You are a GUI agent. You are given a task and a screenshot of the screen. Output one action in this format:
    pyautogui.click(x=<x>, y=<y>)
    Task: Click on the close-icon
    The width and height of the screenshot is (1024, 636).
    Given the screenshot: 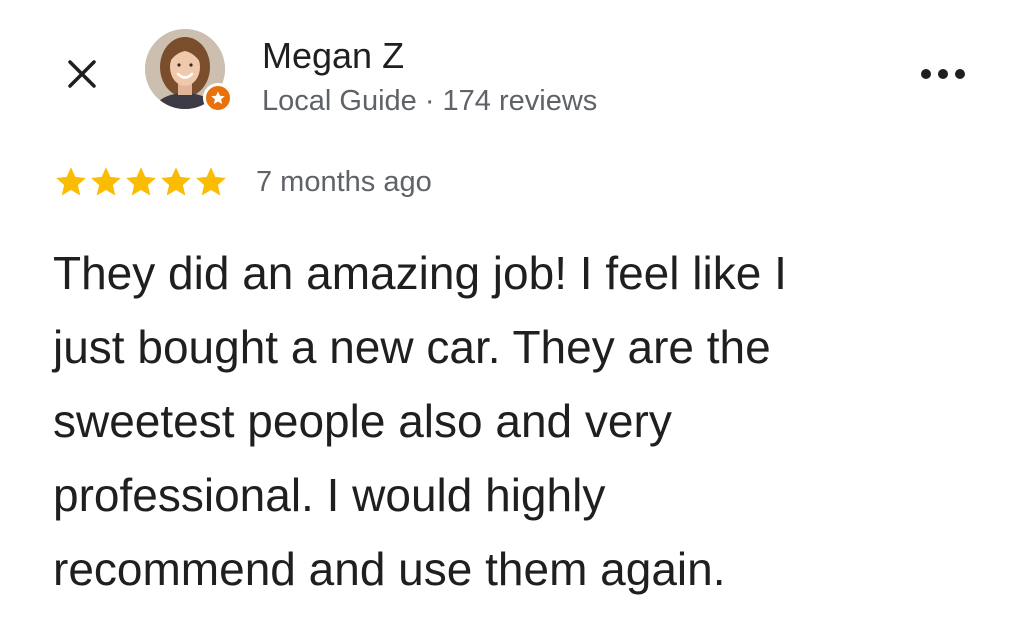 What is the action you would take?
    pyautogui.click(x=82, y=74)
    